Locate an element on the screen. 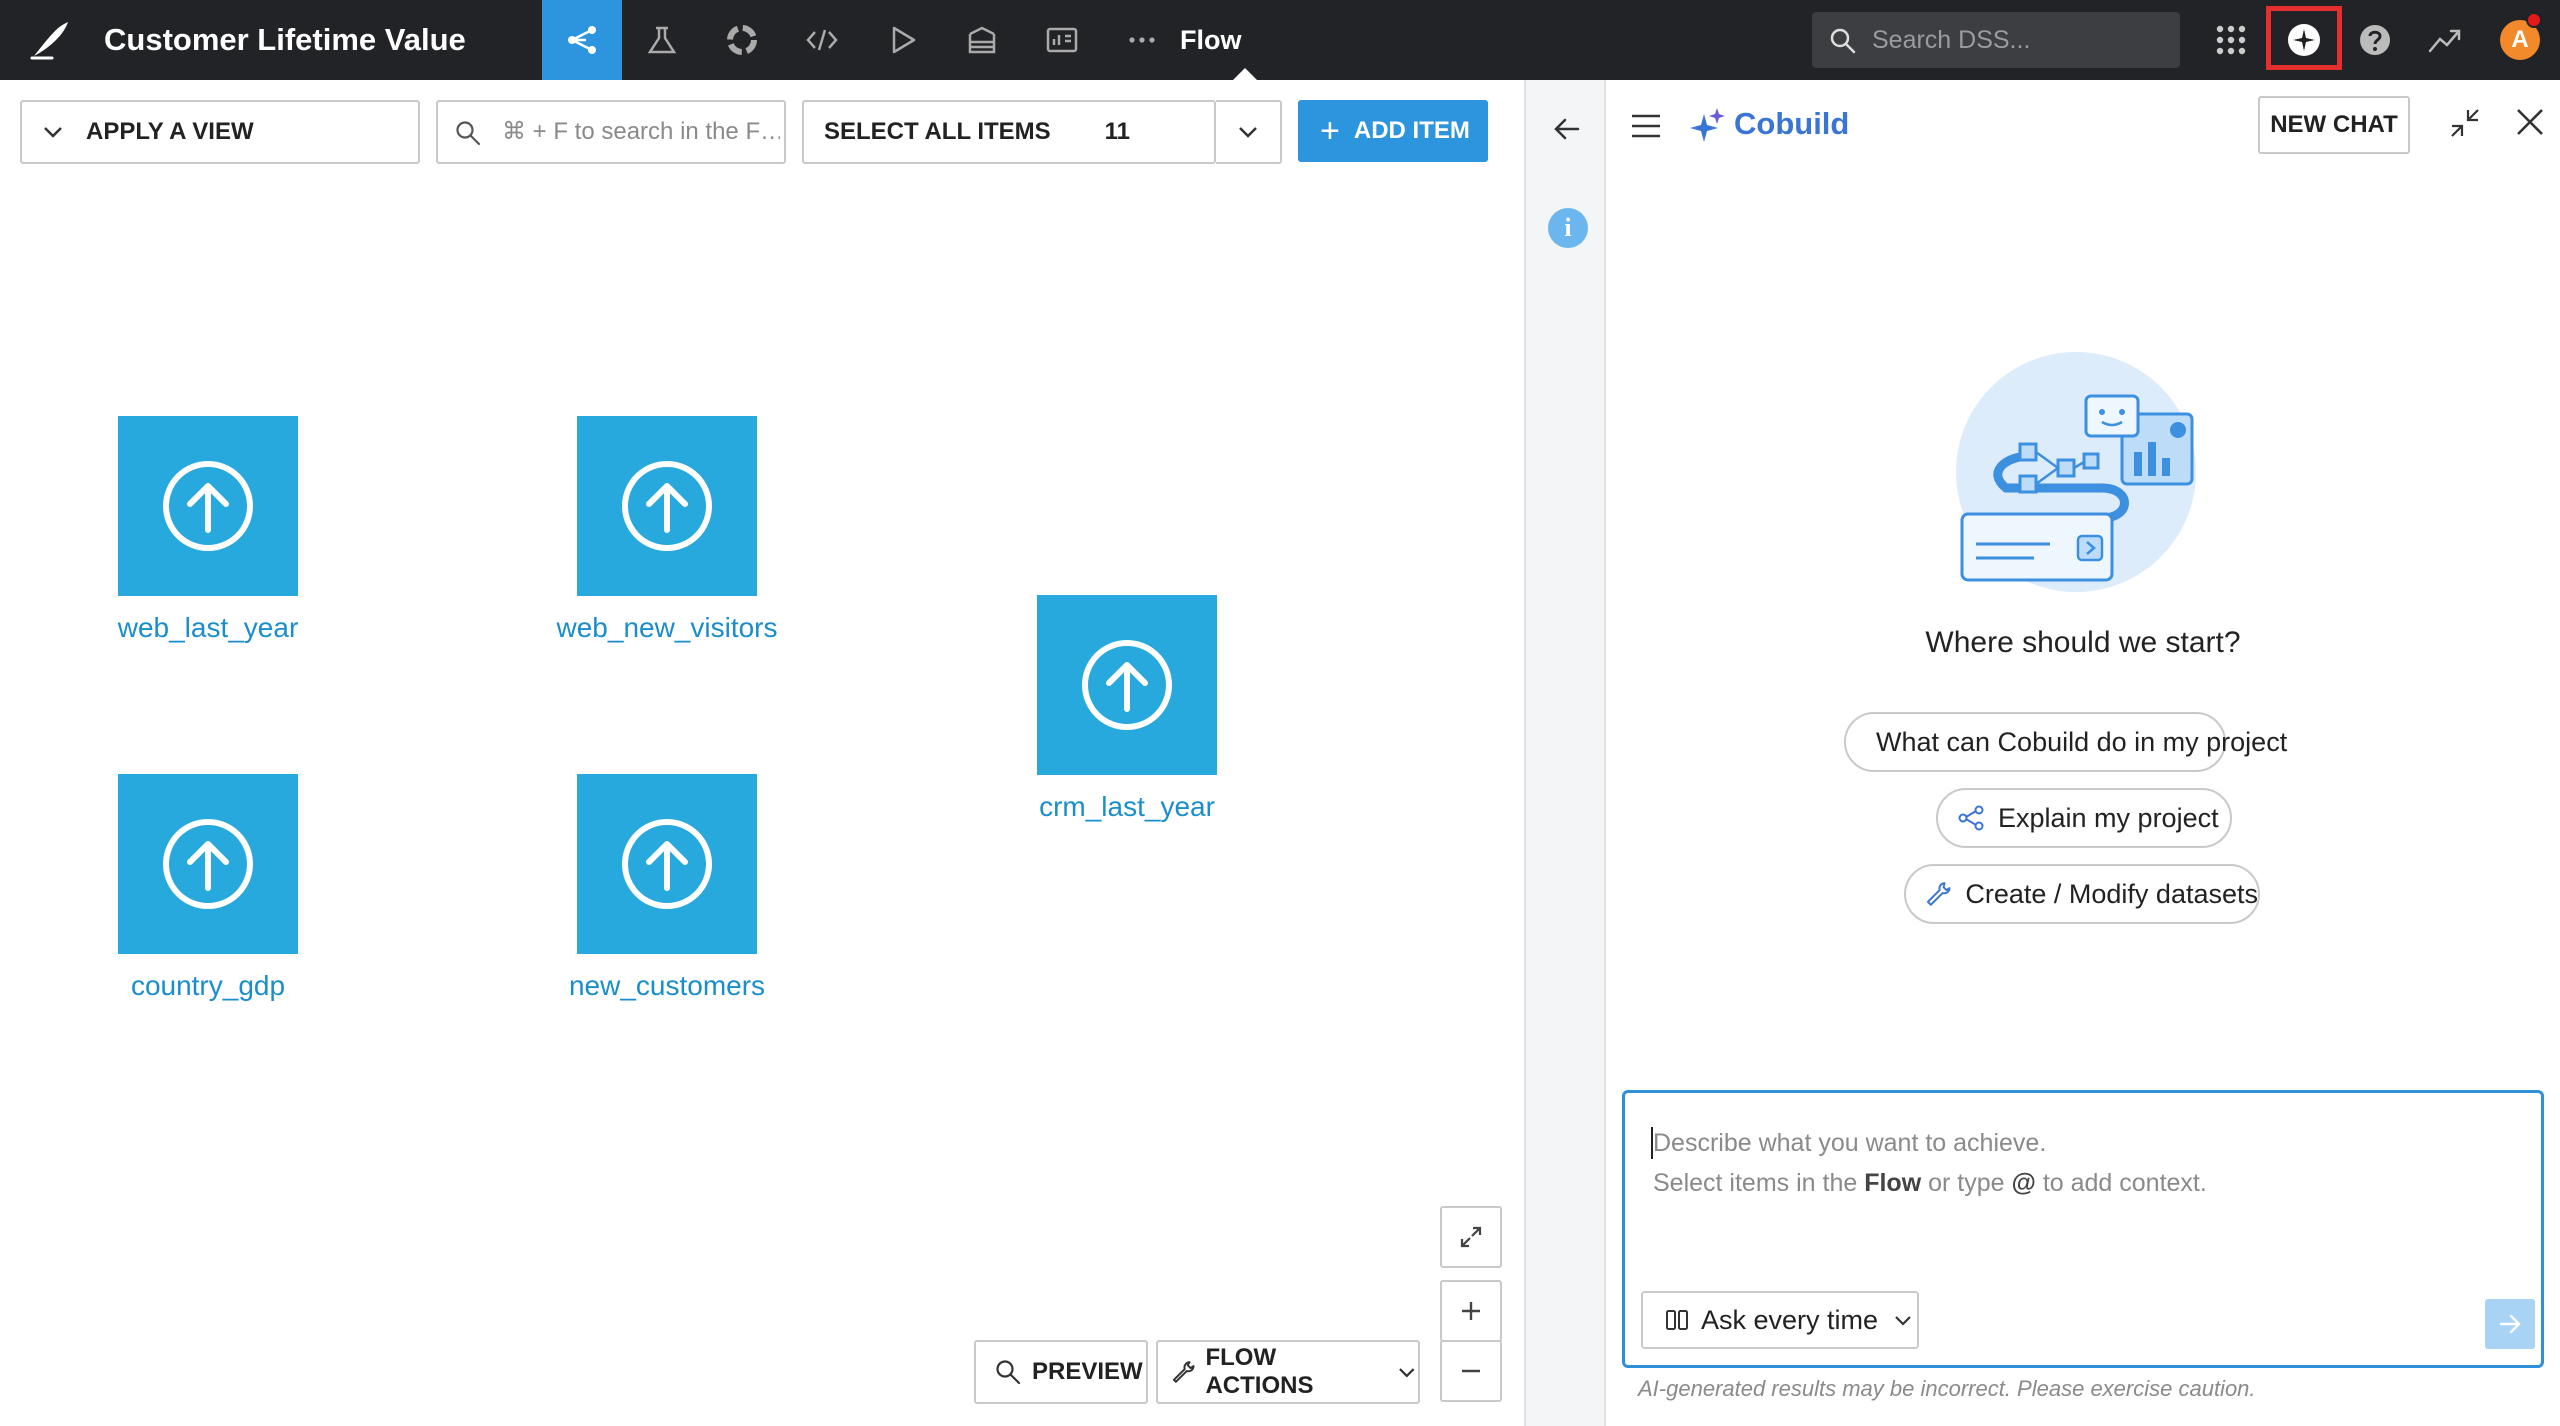 The image size is (2560, 1426). flow-actions-button: FLOW ACTIONS is located at coordinates (1288, 1372).